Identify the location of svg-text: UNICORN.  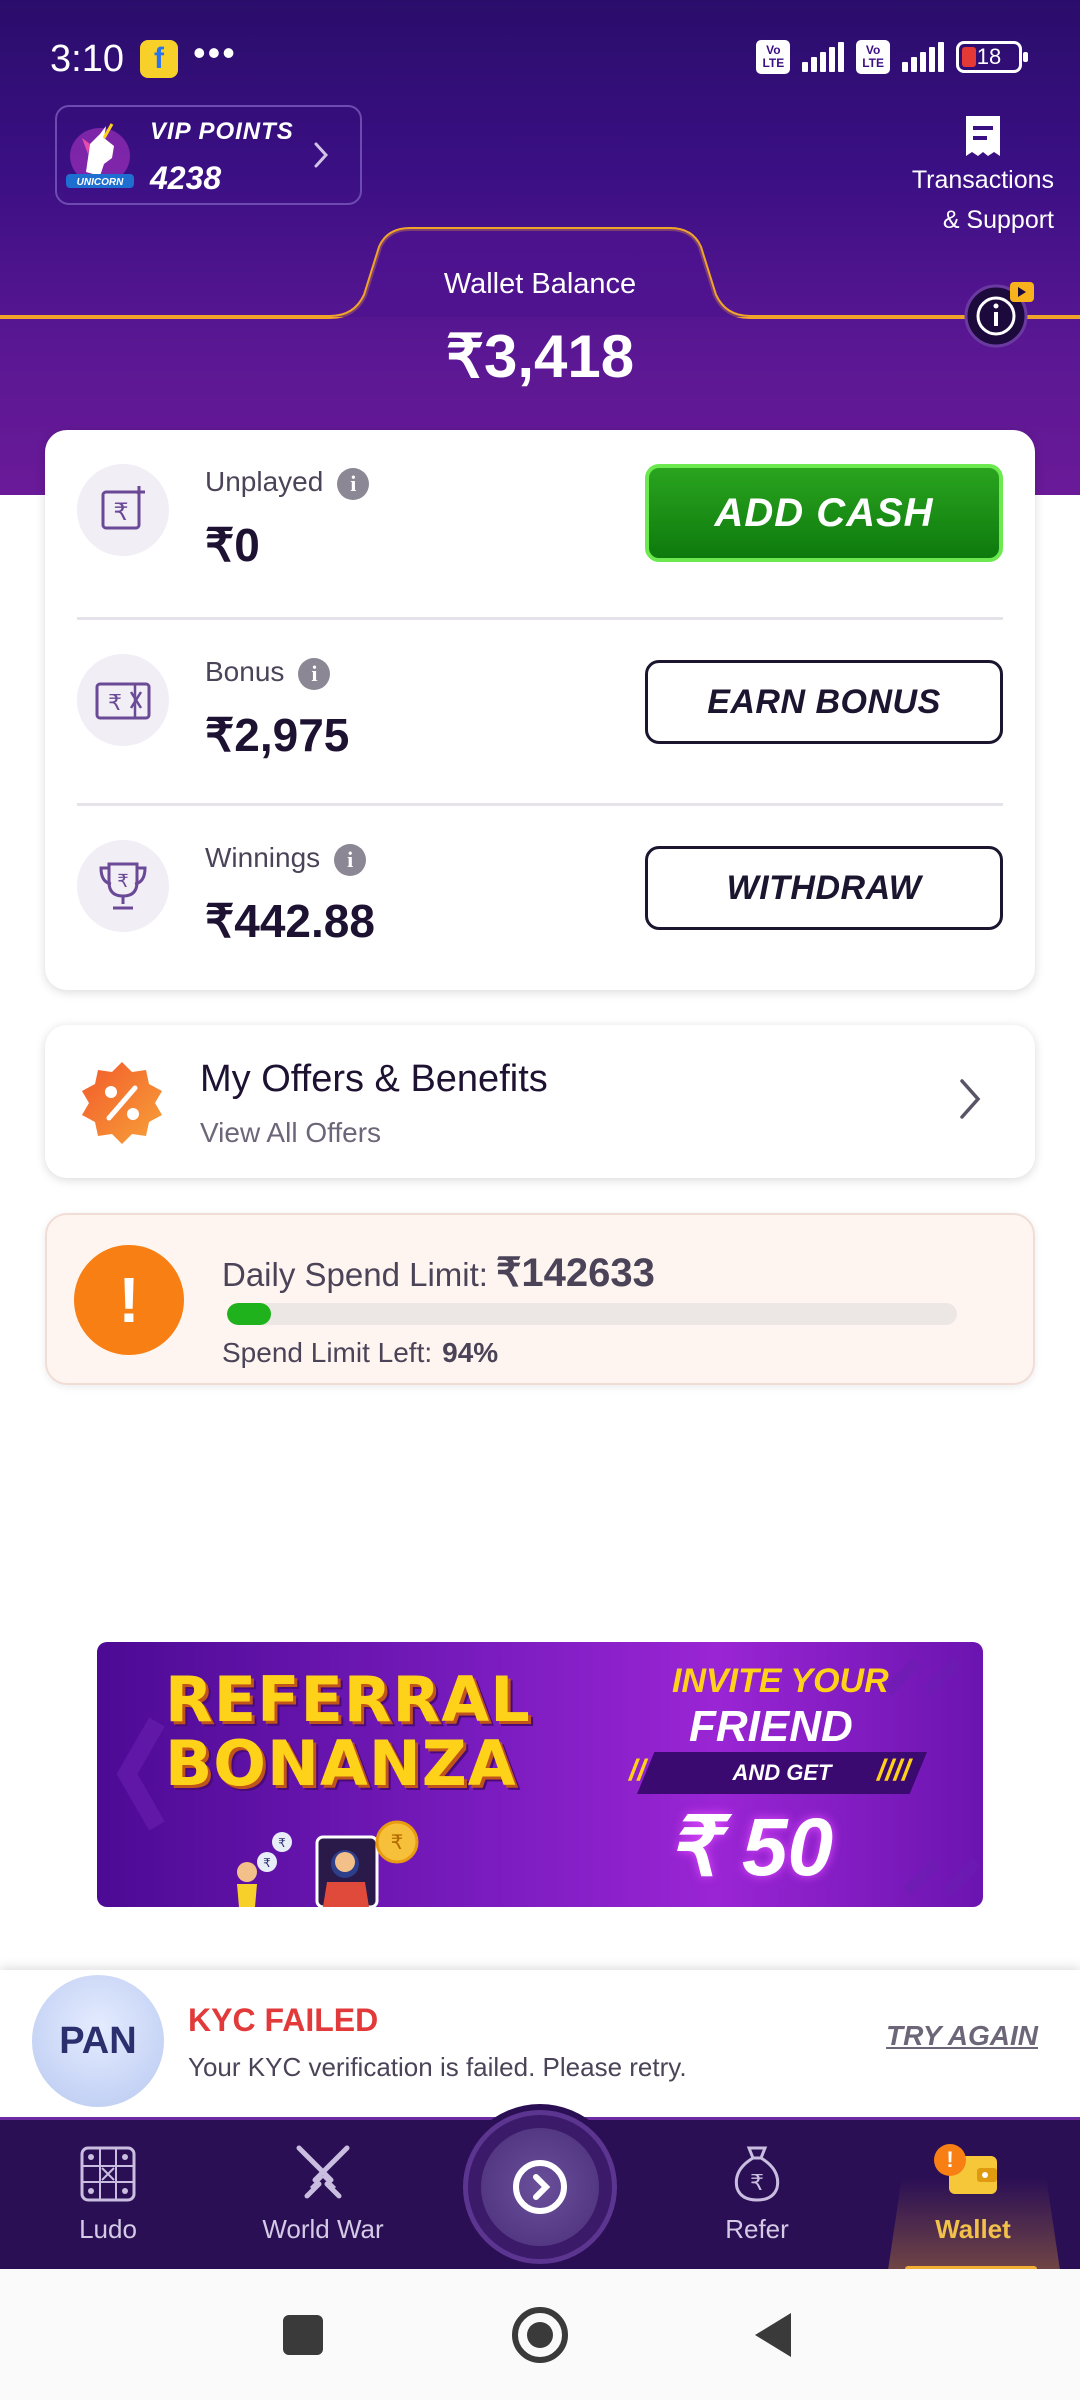
(100, 182).